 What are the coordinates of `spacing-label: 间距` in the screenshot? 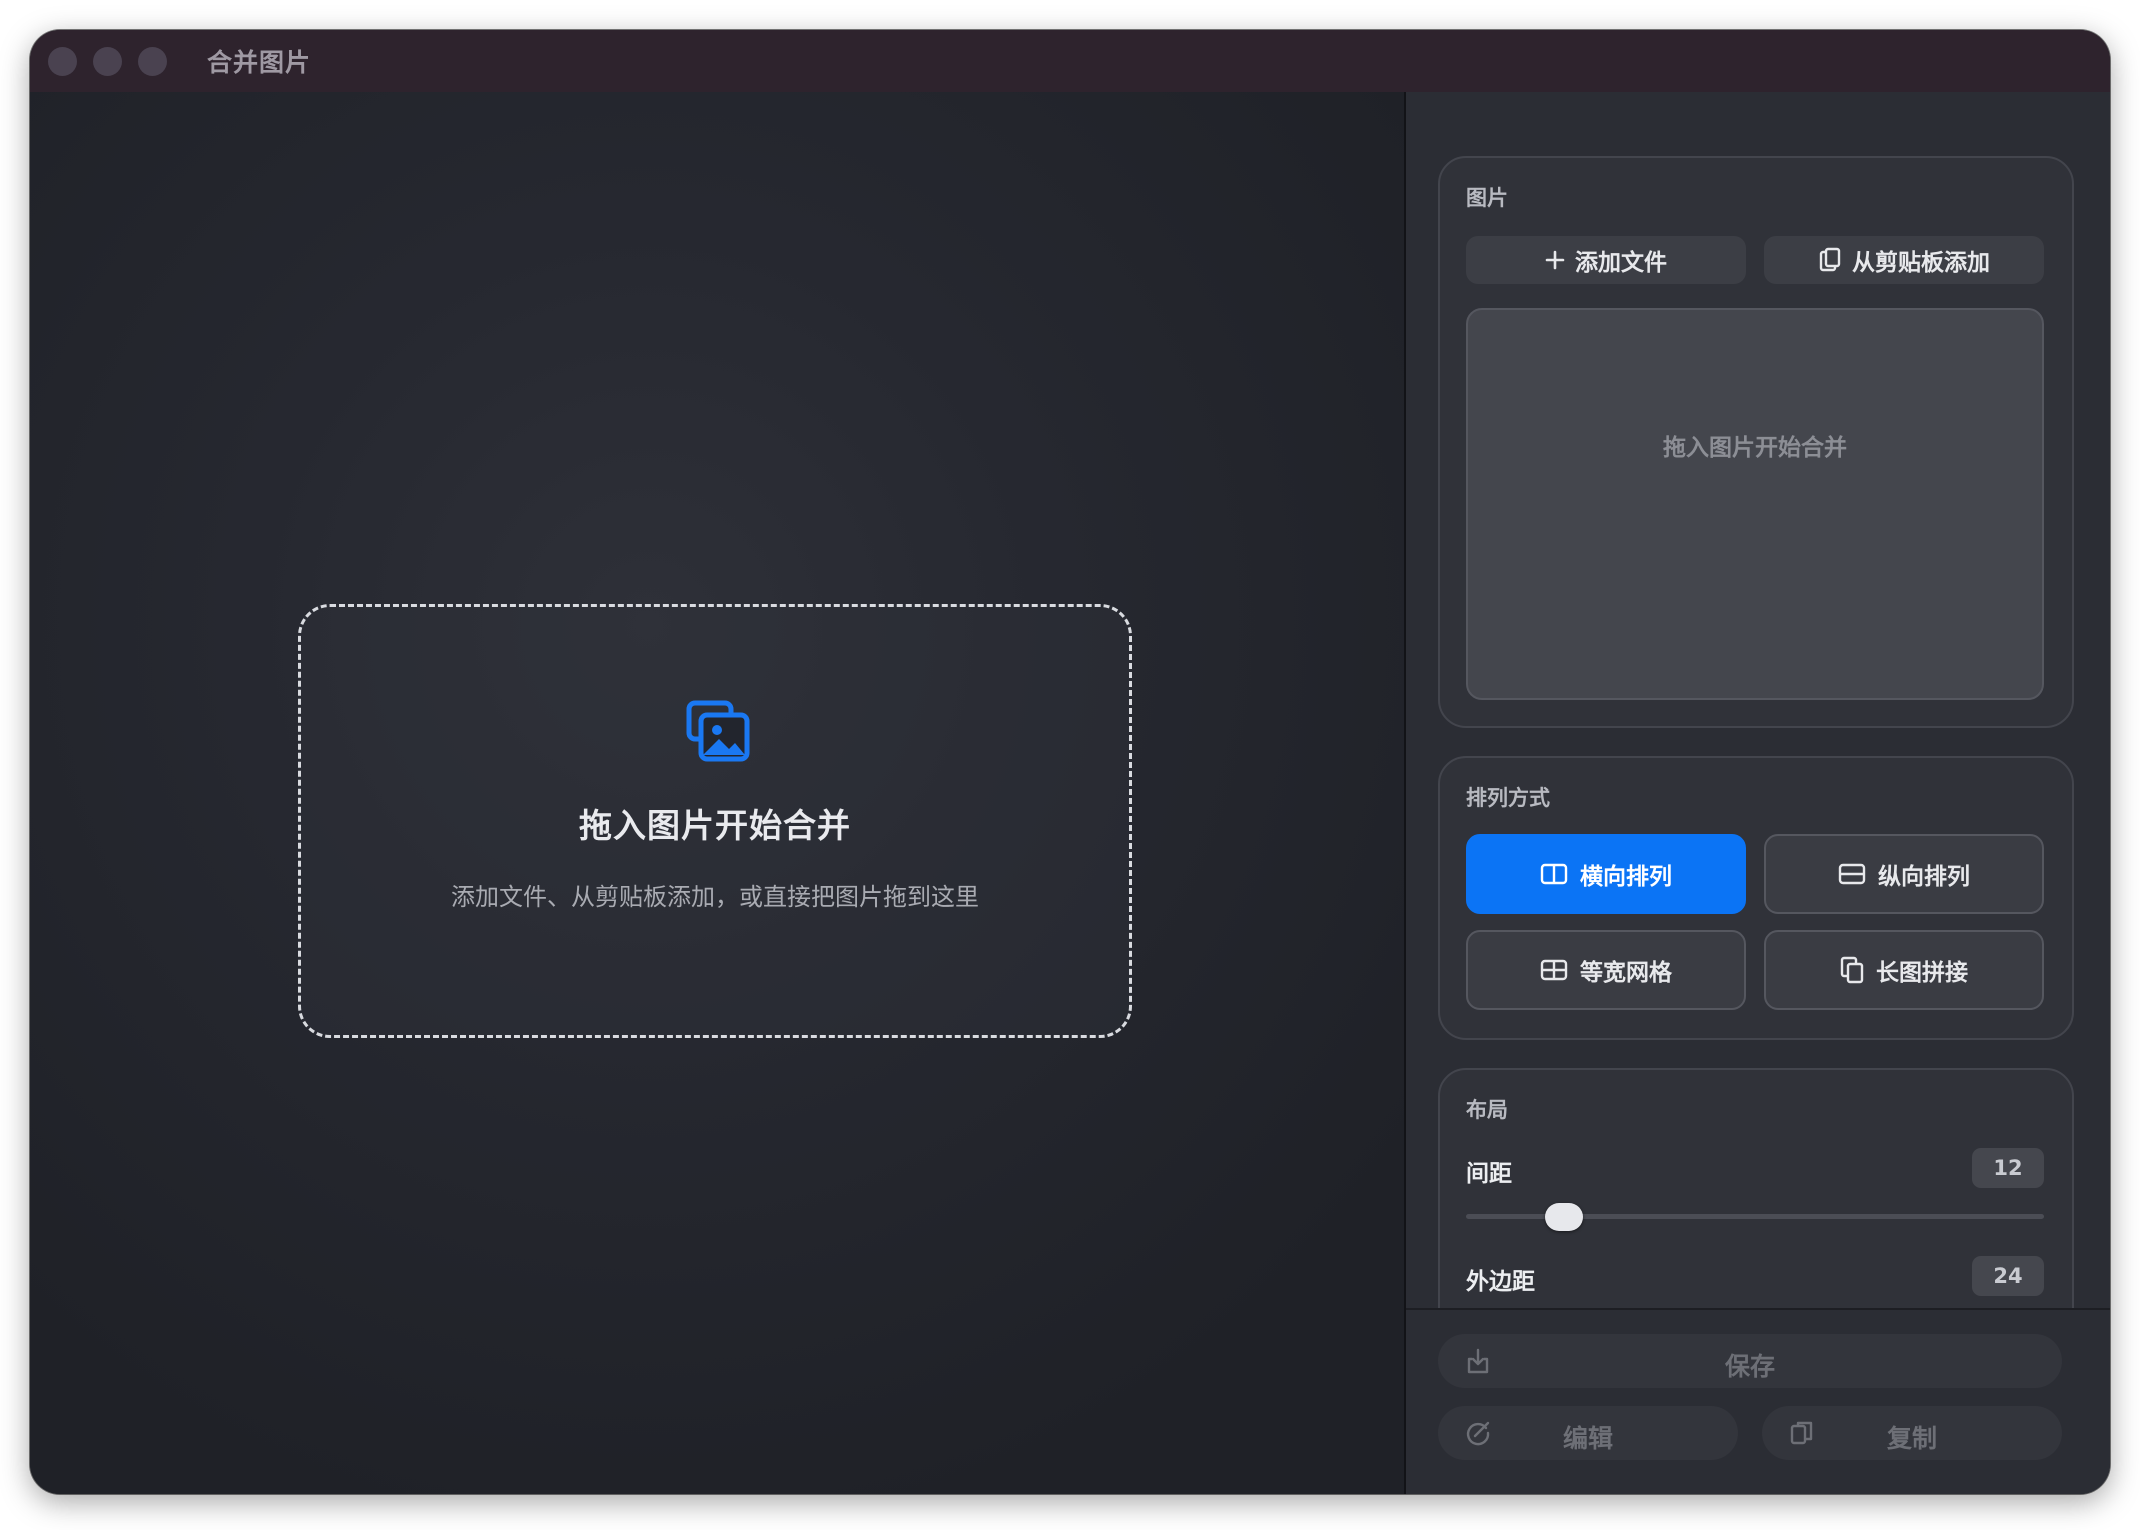 It's located at (1489, 1174).